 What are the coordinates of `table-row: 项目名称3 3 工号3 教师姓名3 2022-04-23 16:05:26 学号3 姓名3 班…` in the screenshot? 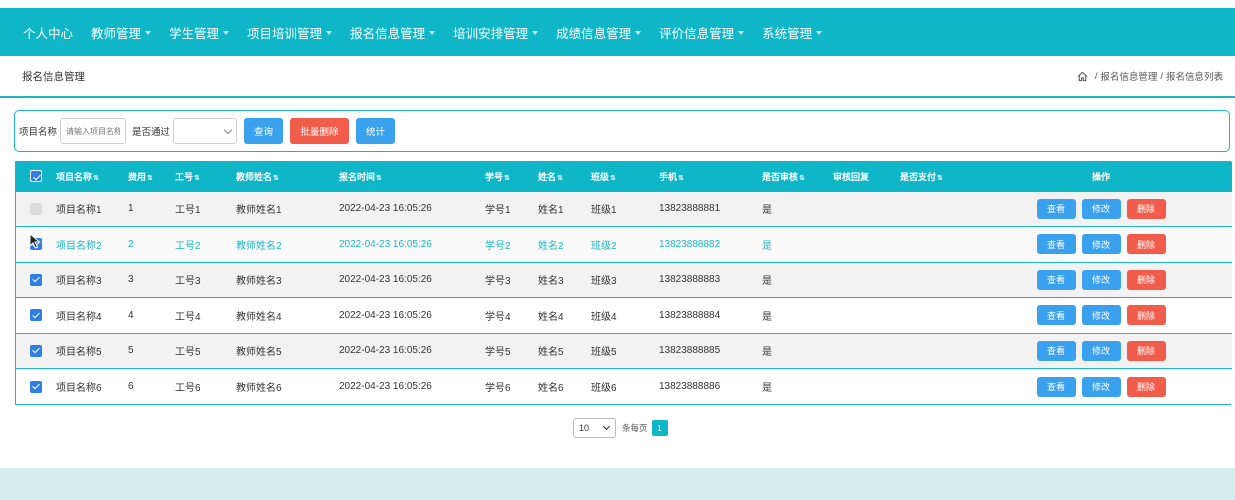 It's located at (624, 280).